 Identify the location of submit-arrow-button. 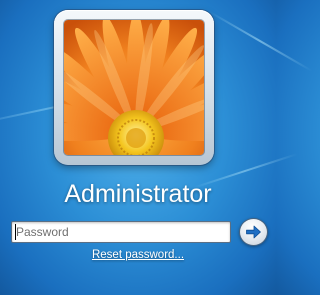
(253, 232).